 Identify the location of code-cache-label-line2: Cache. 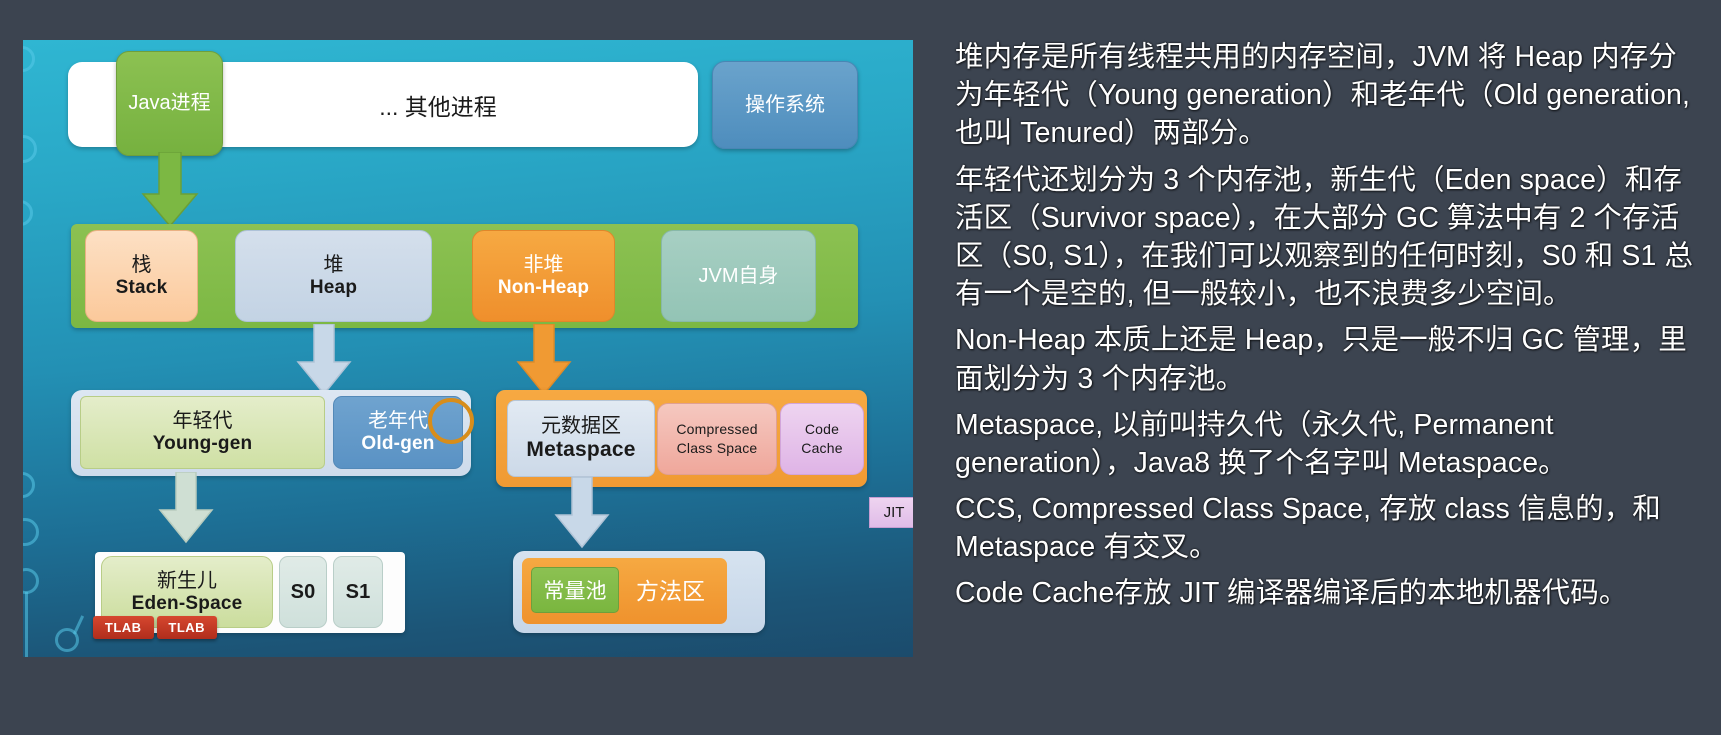
(822, 448).